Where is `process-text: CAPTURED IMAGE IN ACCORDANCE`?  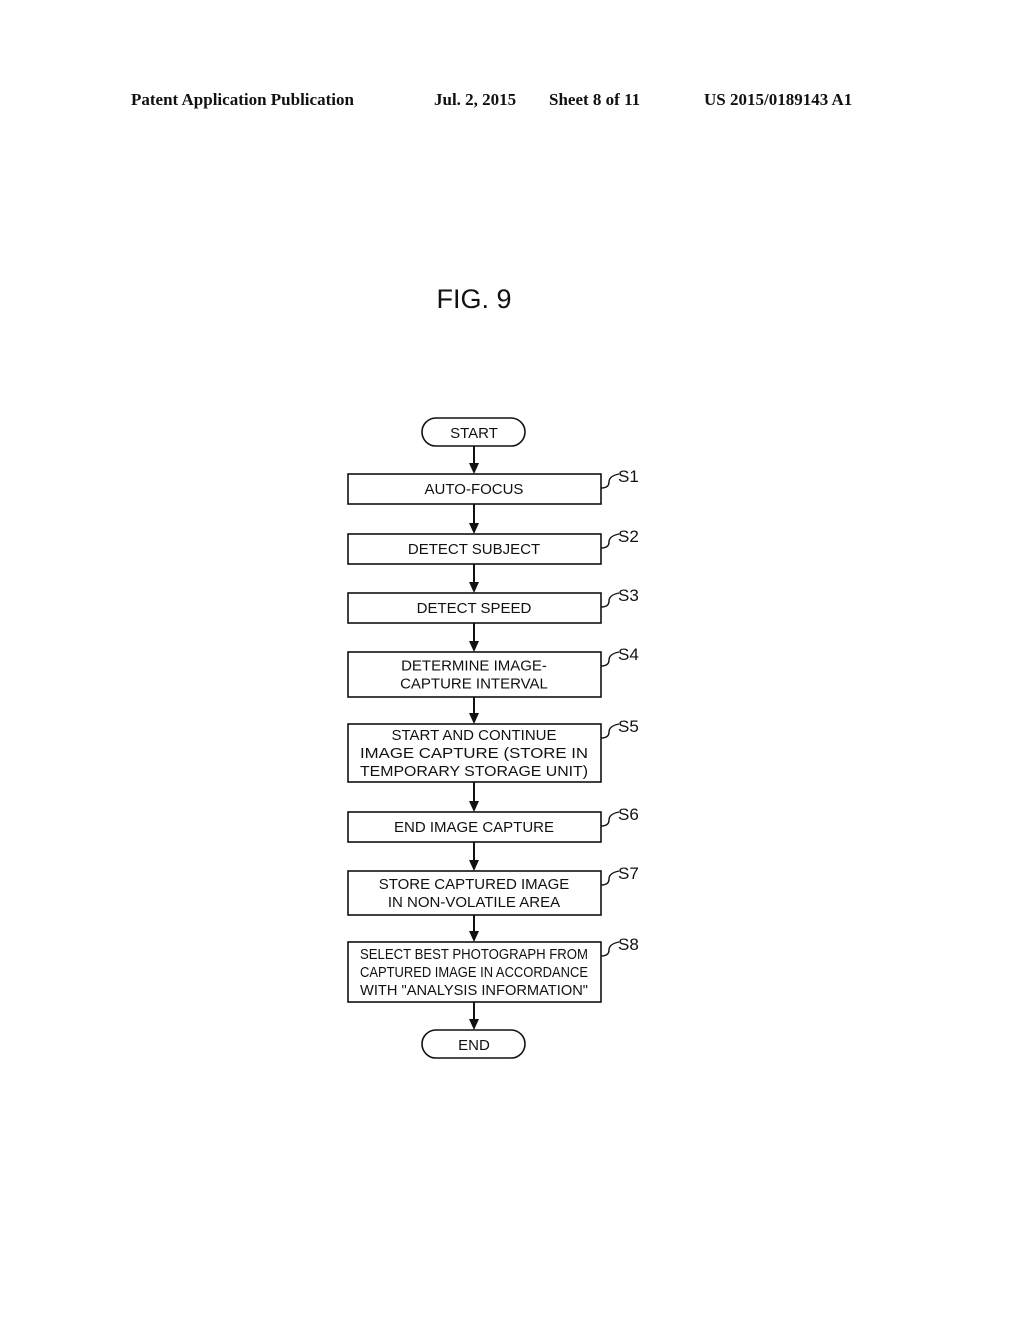
process-text: CAPTURED IMAGE IN ACCORDANCE is located at coordinates (474, 972).